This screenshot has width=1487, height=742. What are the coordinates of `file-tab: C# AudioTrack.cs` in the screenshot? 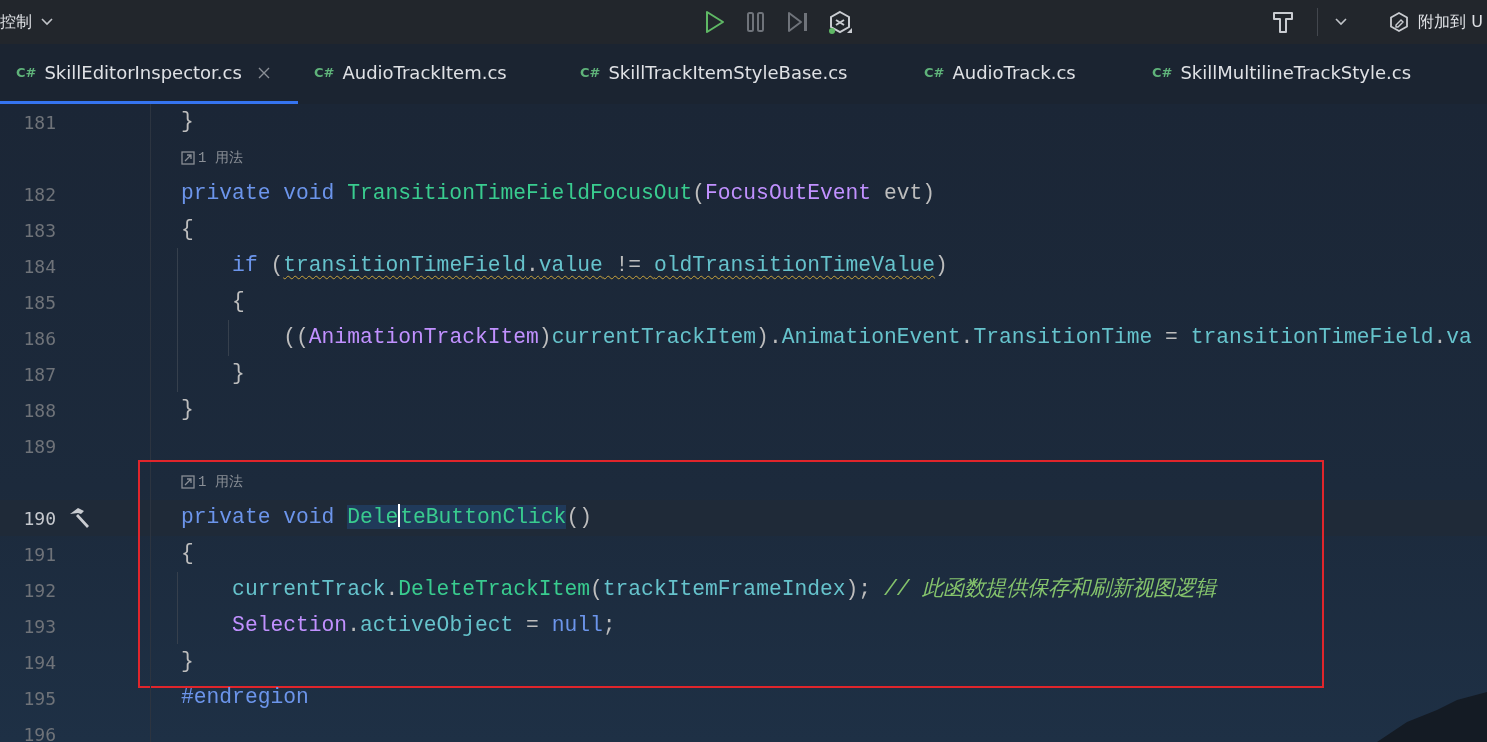 It's located at (1022, 74).